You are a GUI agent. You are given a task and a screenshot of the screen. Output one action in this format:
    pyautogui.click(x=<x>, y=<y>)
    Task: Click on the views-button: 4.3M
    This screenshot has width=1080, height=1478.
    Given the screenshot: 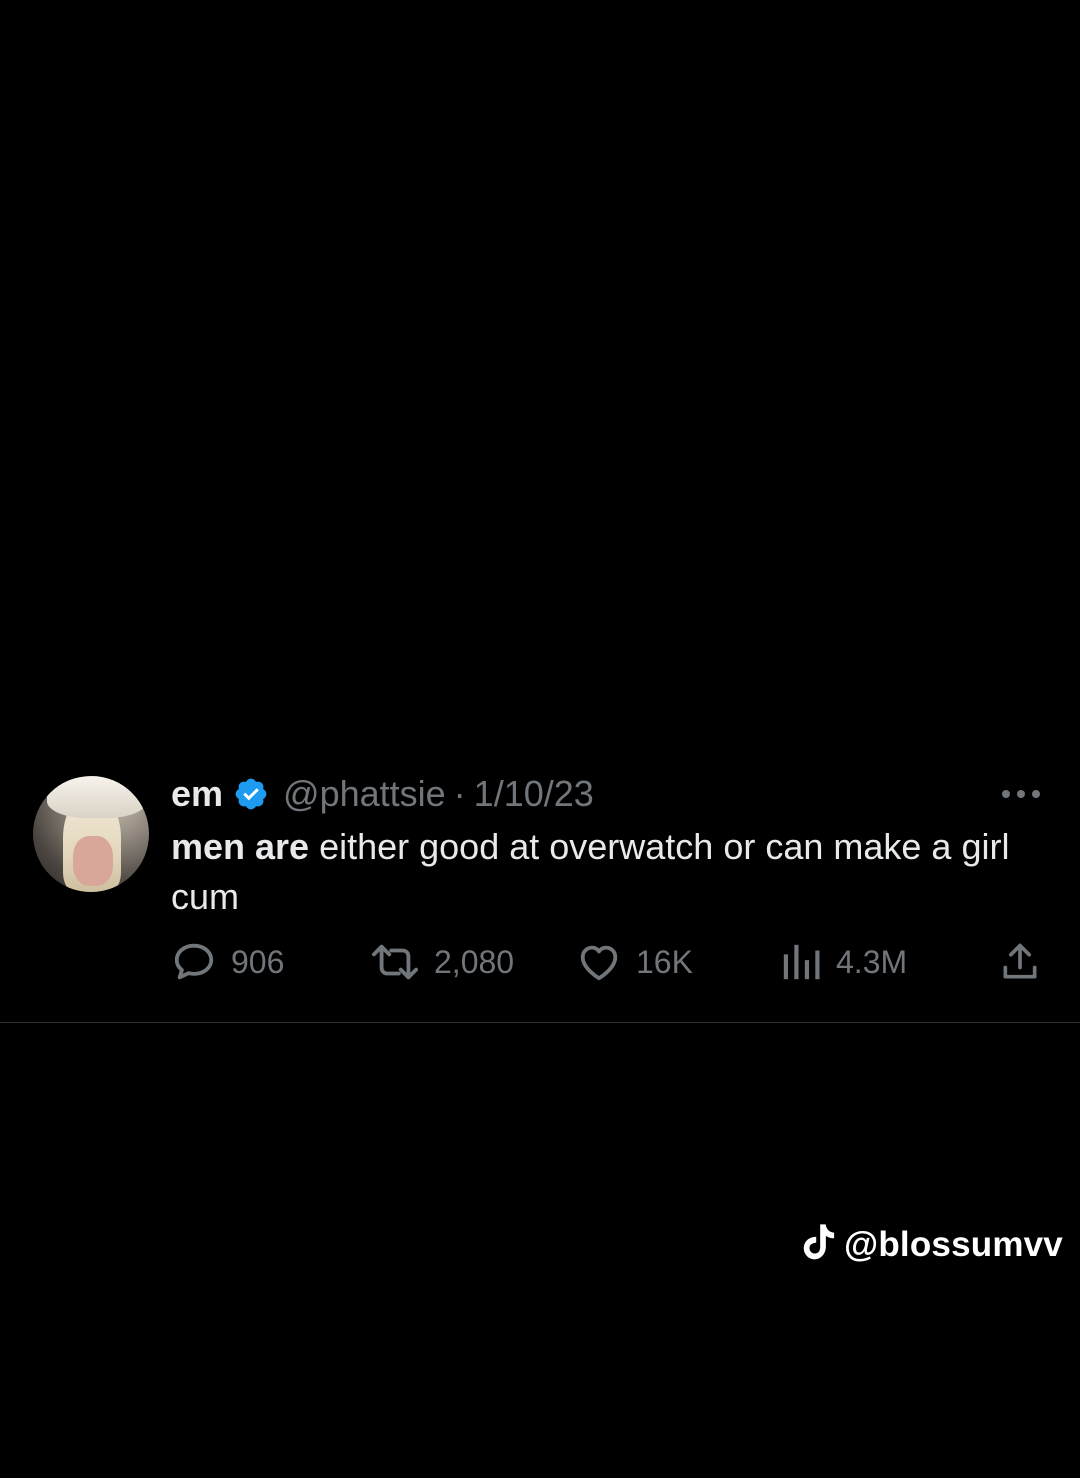 What is the action you would take?
    pyautogui.click(x=843, y=962)
    